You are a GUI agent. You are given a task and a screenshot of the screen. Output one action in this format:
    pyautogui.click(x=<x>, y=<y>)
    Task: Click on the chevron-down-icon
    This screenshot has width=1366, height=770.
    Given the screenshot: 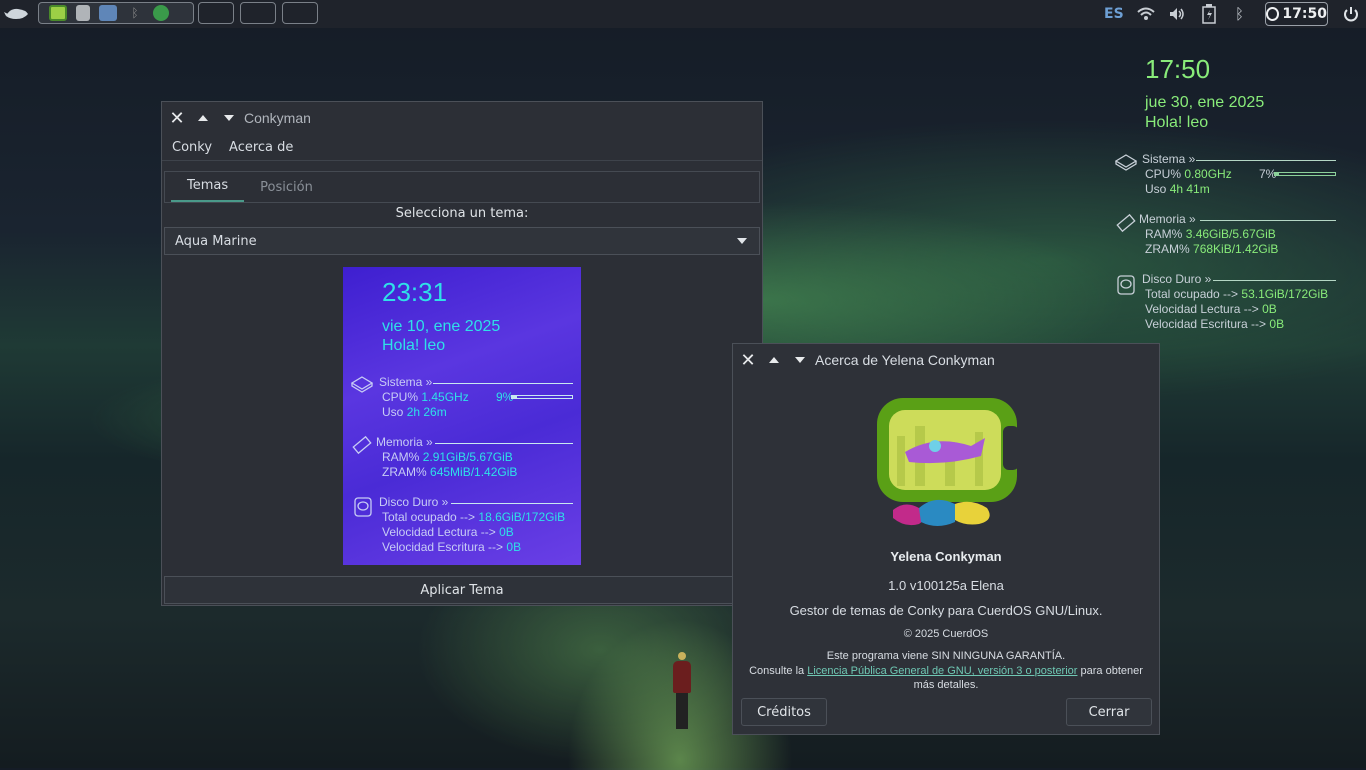 What is the action you would take?
    pyautogui.click(x=742, y=241)
    